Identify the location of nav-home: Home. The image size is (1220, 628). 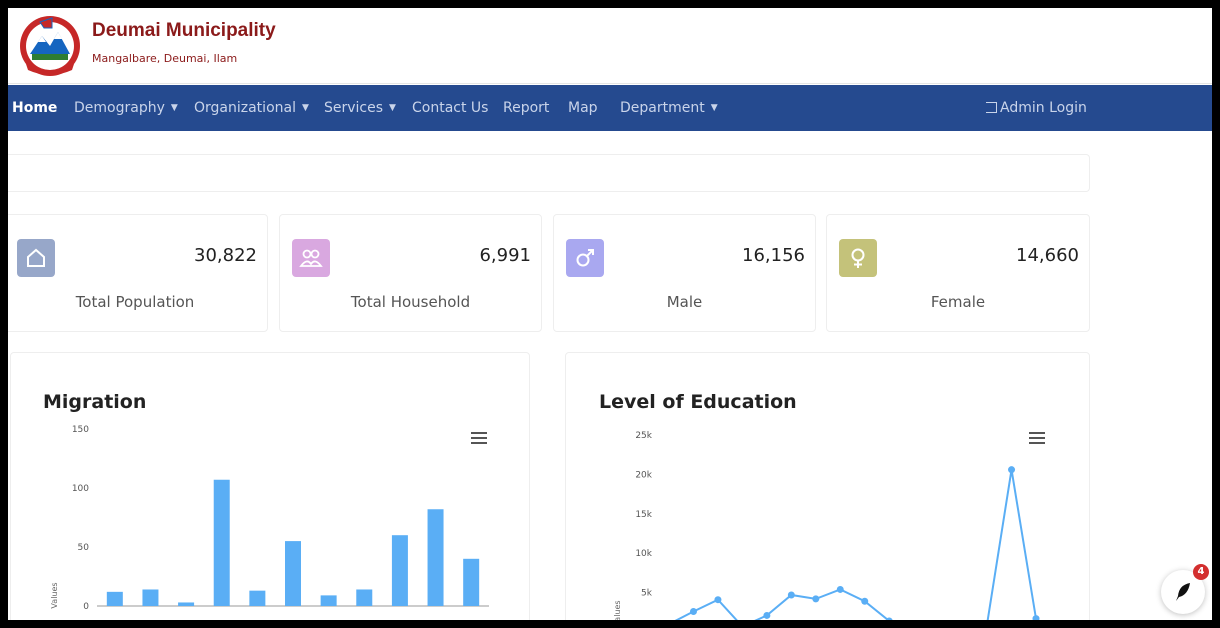
(34, 108).